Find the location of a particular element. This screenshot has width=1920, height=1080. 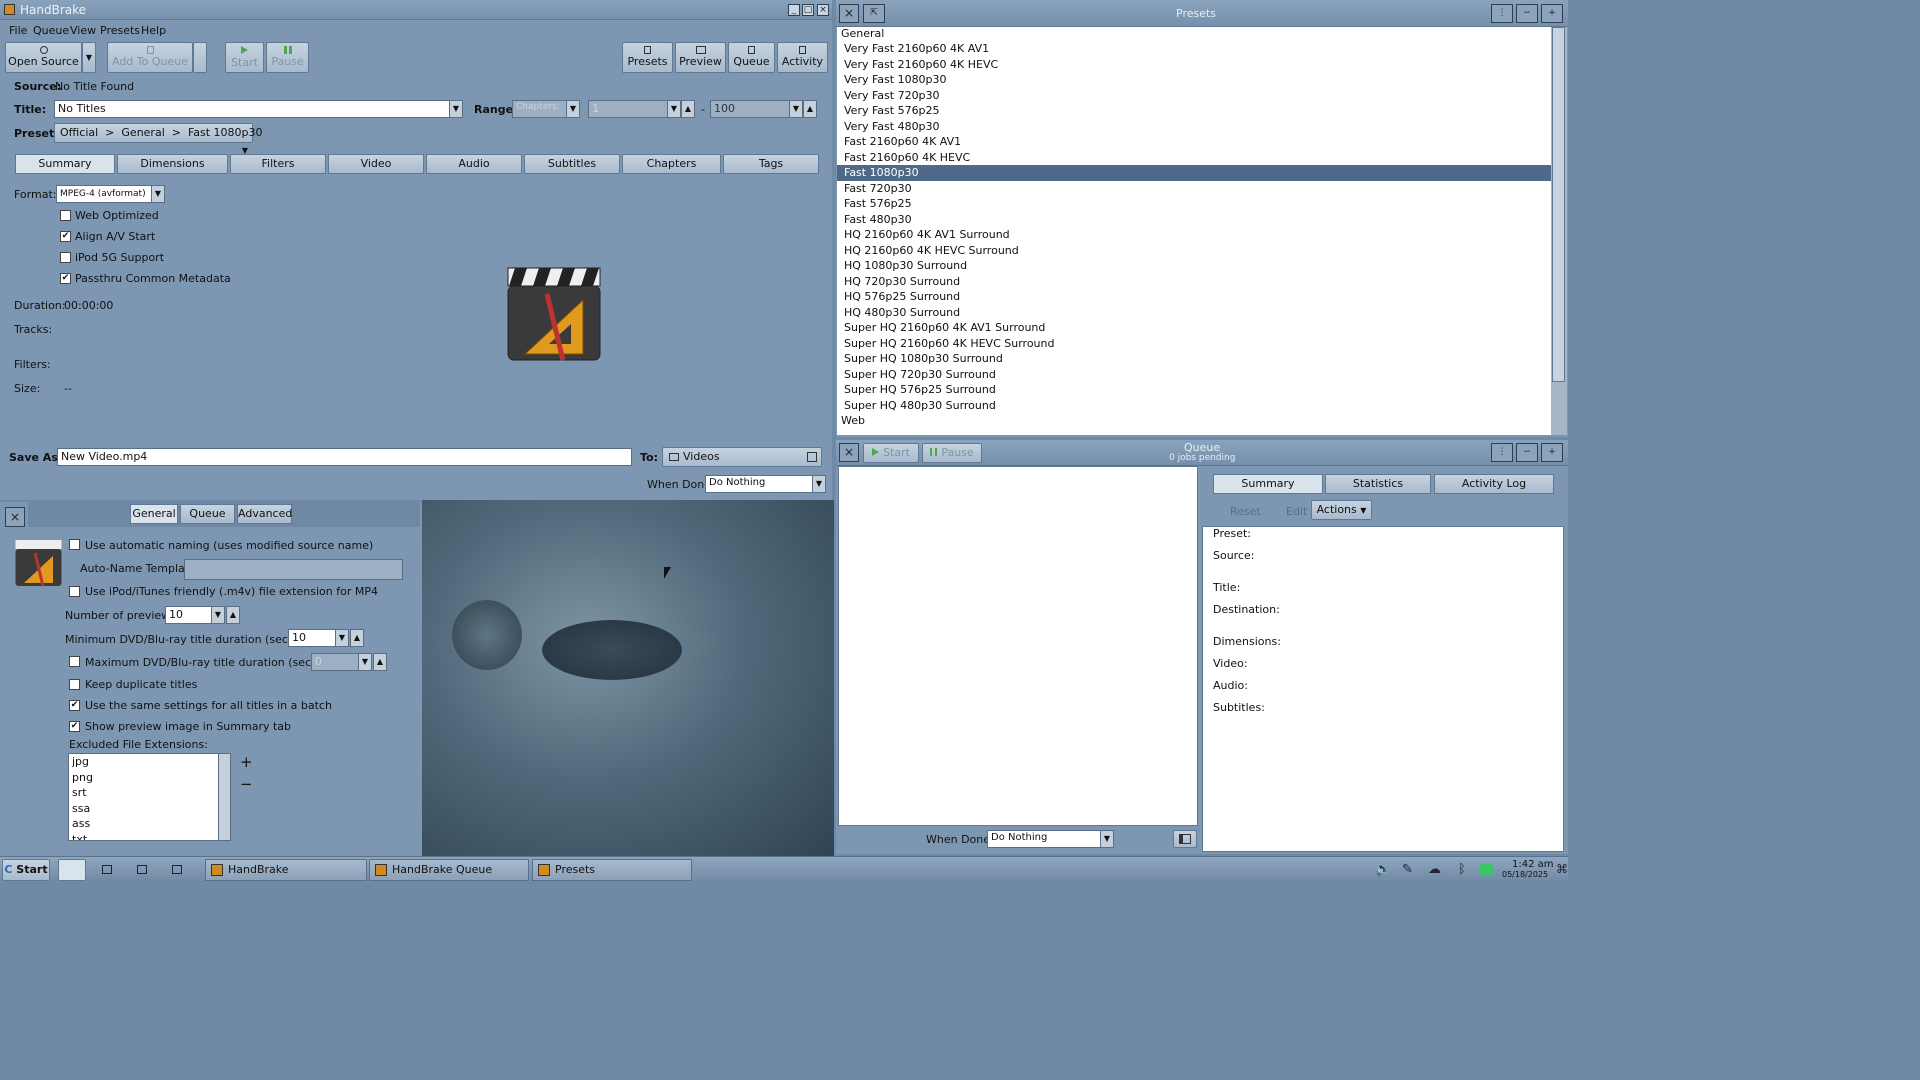

m4v-checkbox is located at coordinates (74, 591).